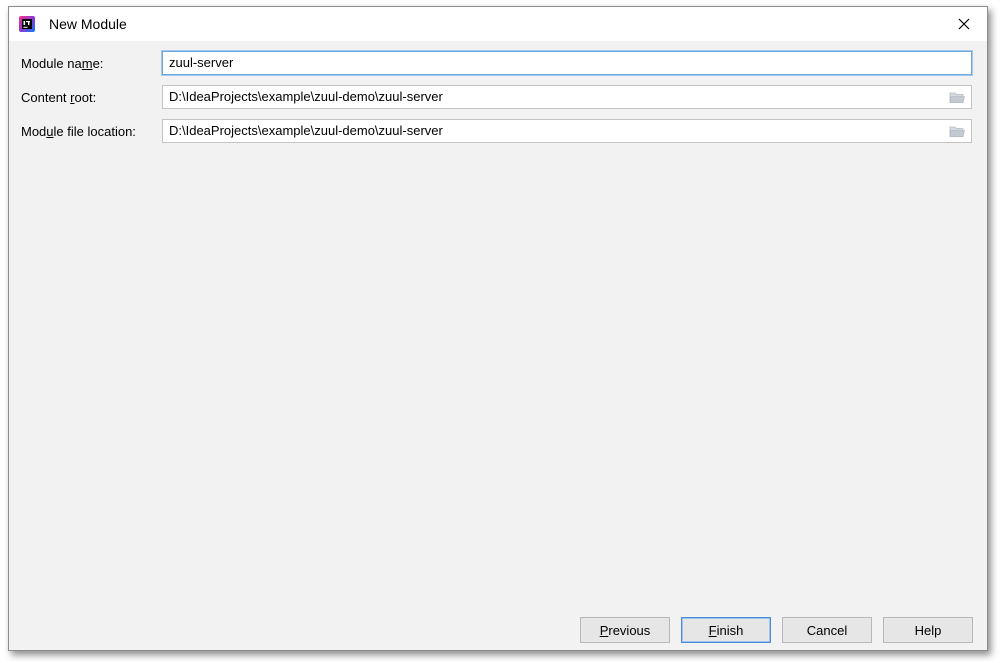 The height and width of the screenshot is (663, 1000). I want to click on module-name-row: Module name: zuul-server, so click(498, 64).